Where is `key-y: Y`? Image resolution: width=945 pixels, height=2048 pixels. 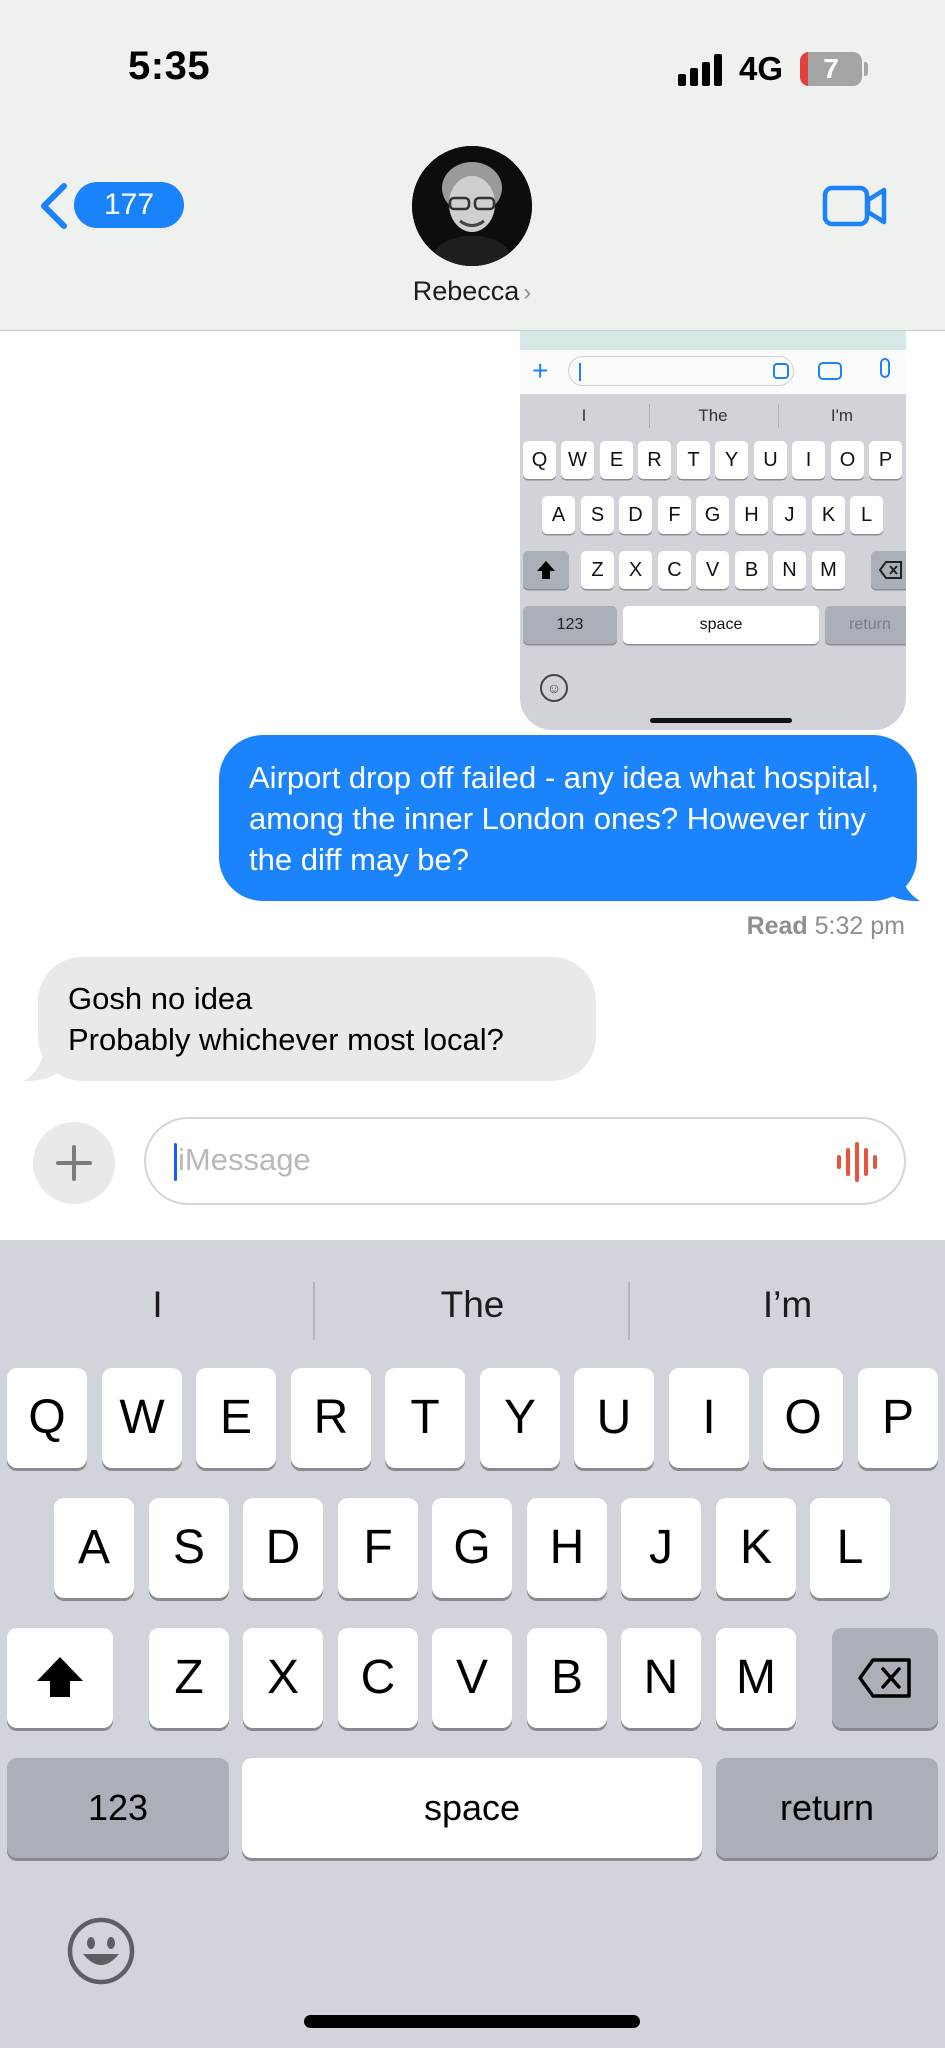 key-y: Y is located at coordinates (520, 1418).